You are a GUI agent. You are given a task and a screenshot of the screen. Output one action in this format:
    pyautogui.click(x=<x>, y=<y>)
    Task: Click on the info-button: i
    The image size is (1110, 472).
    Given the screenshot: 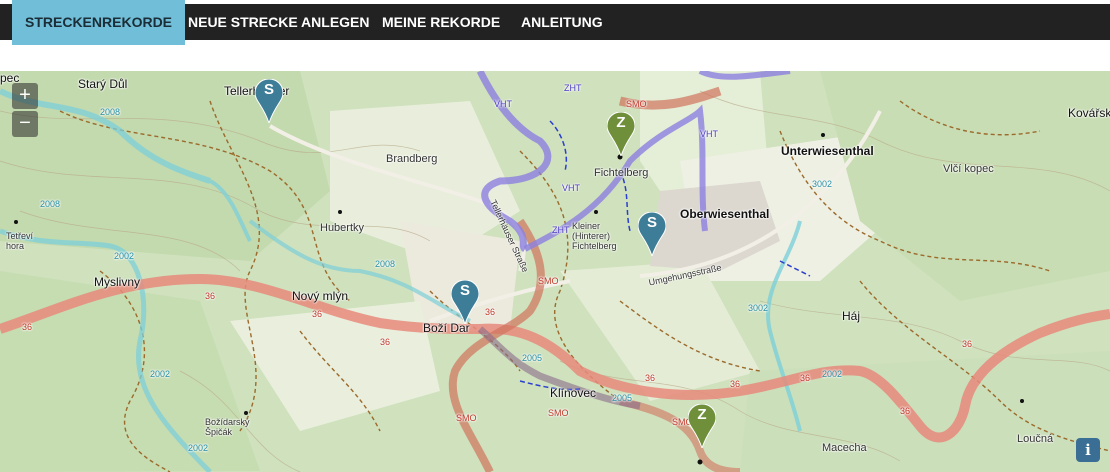 What is the action you would take?
    pyautogui.click(x=1088, y=450)
    